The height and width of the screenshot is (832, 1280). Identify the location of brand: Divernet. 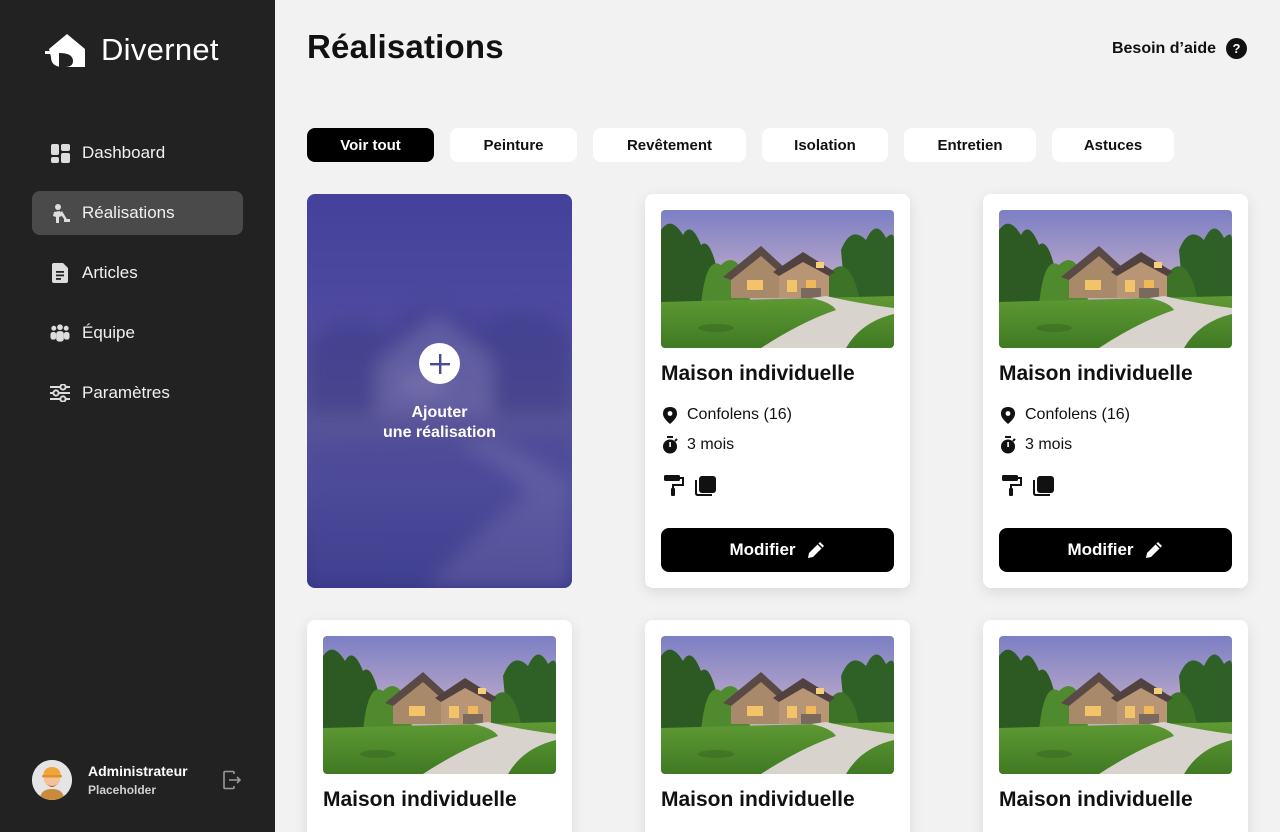
(132, 50).